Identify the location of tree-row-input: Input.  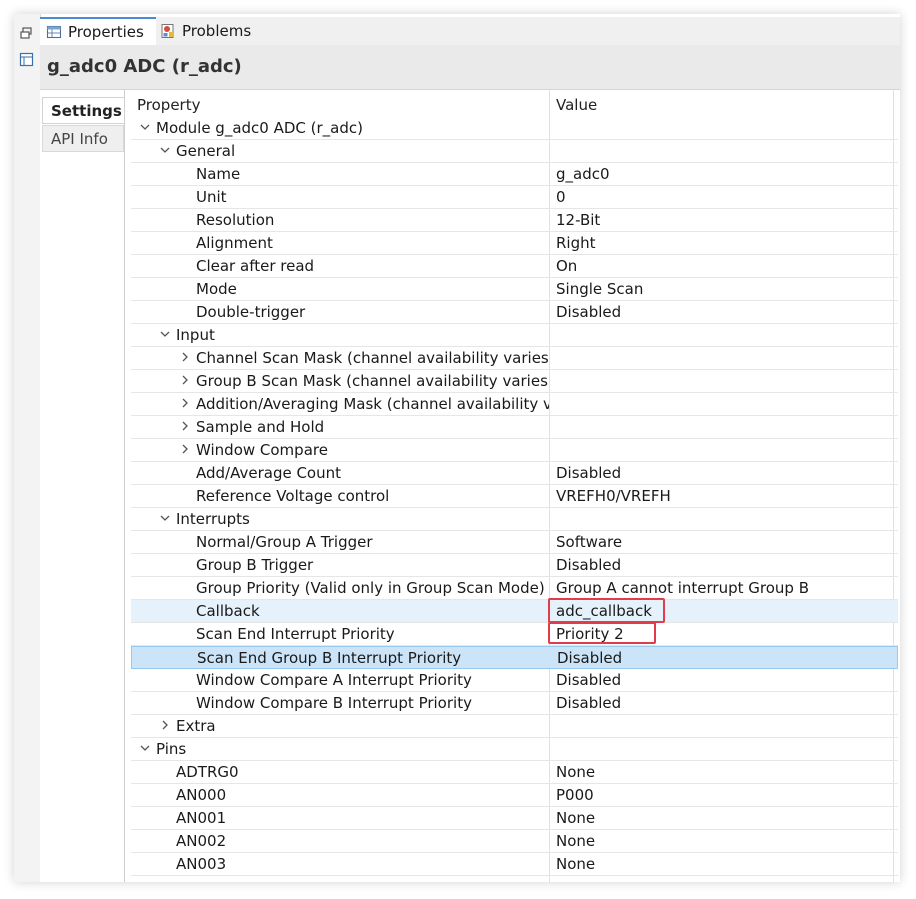
(514, 335).